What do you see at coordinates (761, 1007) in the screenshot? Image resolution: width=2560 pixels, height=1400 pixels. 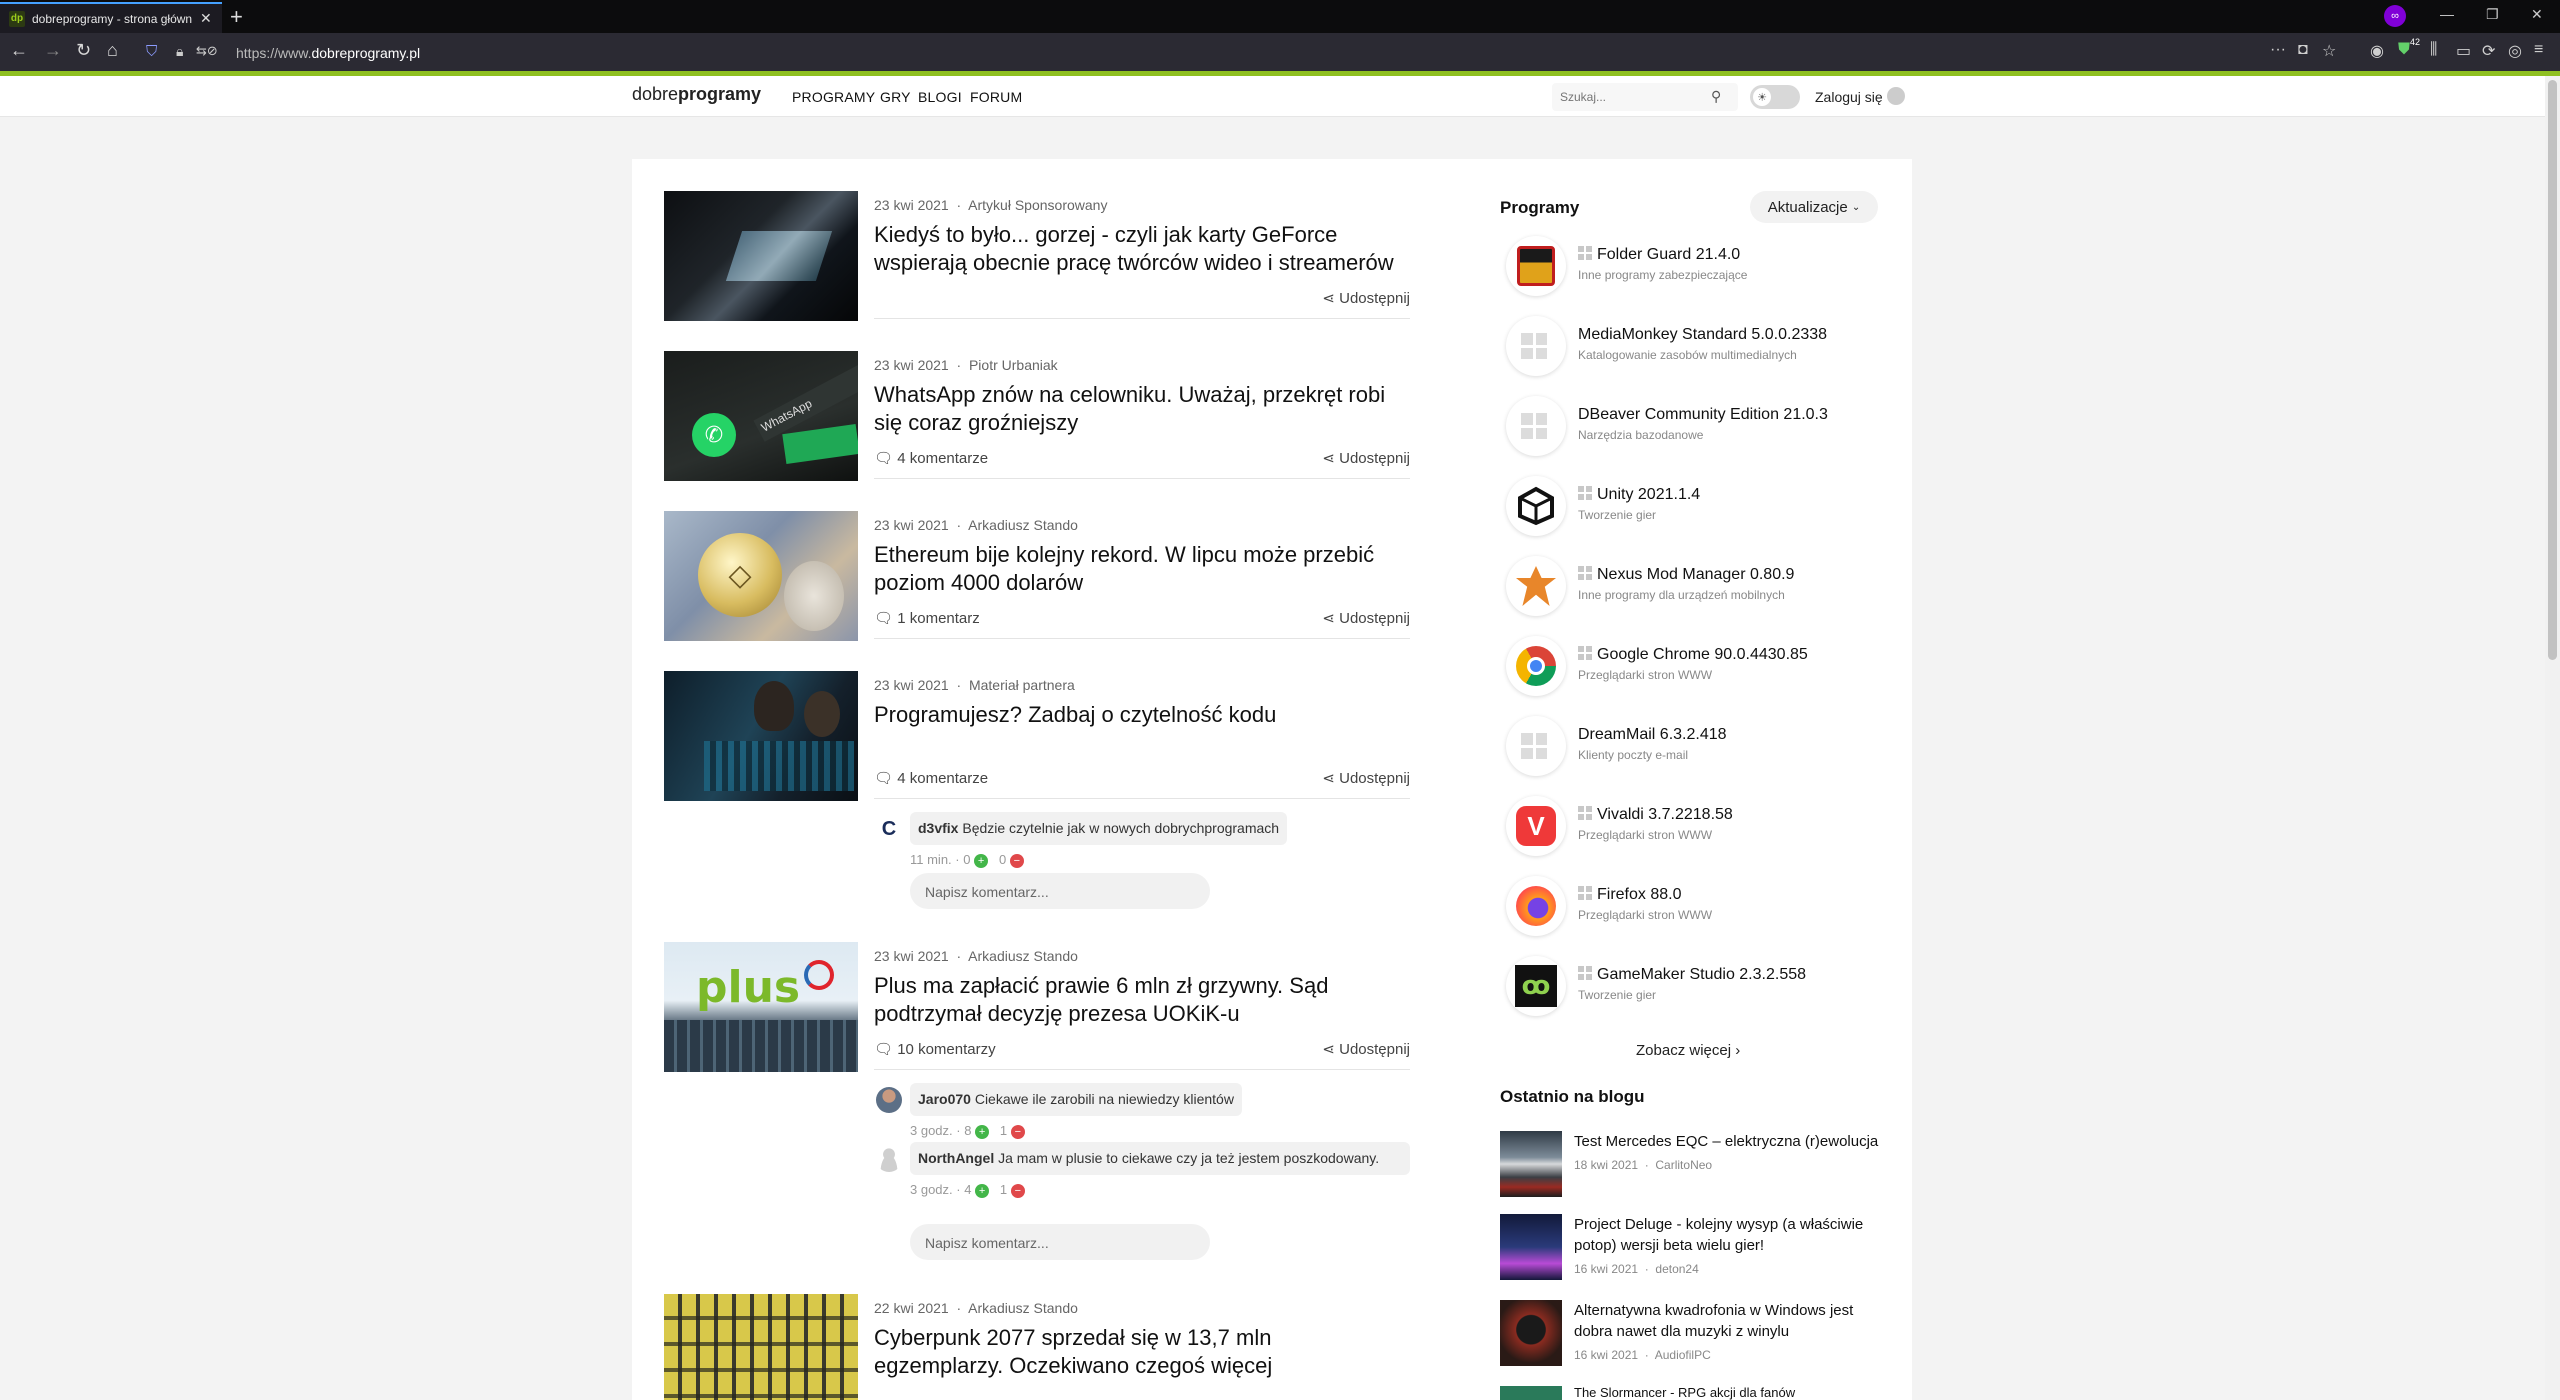 I see `article-thumbnail: plus` at bounding box center [761, 1007].